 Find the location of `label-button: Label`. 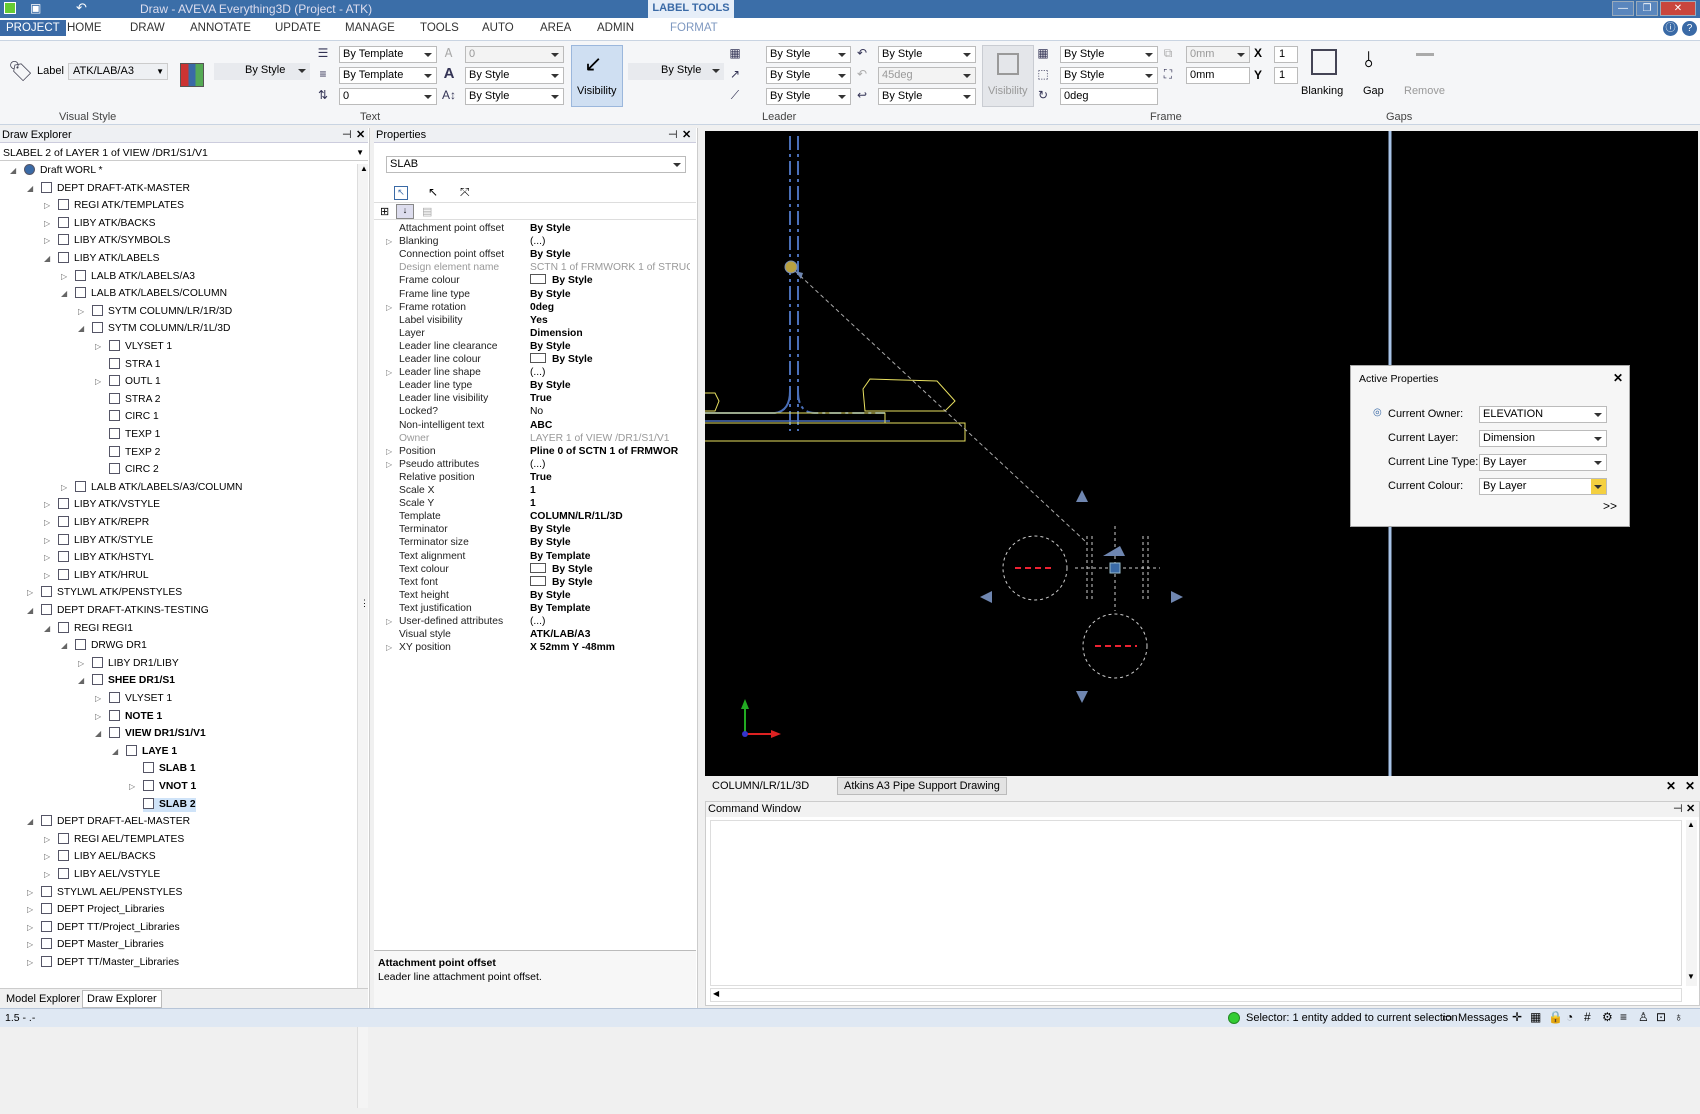

label-button: Label is located at coordinates (50, 71).